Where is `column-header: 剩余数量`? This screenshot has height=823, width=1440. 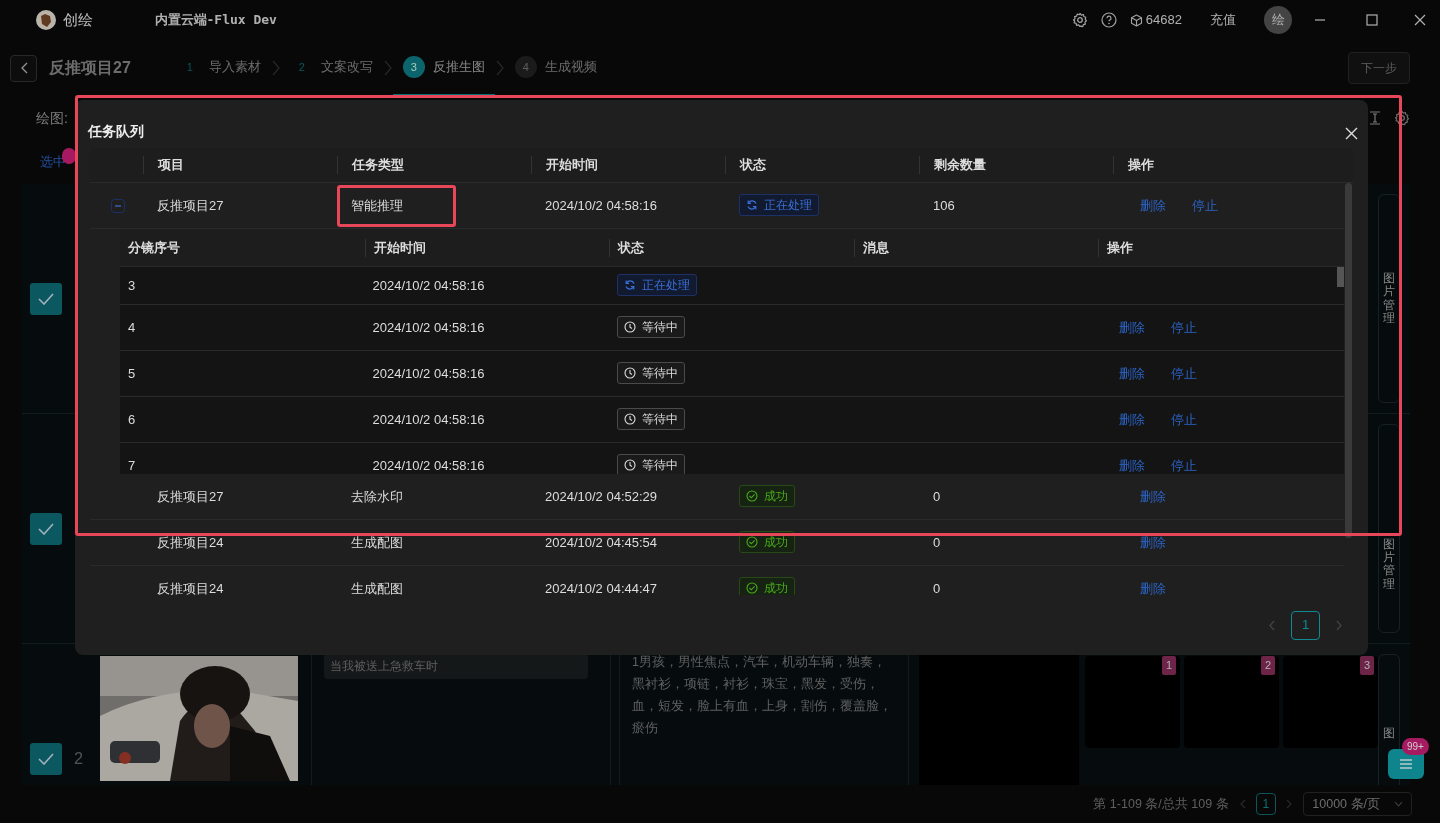 column-header: 剩余数量 is located at coordinates (1016, 165).